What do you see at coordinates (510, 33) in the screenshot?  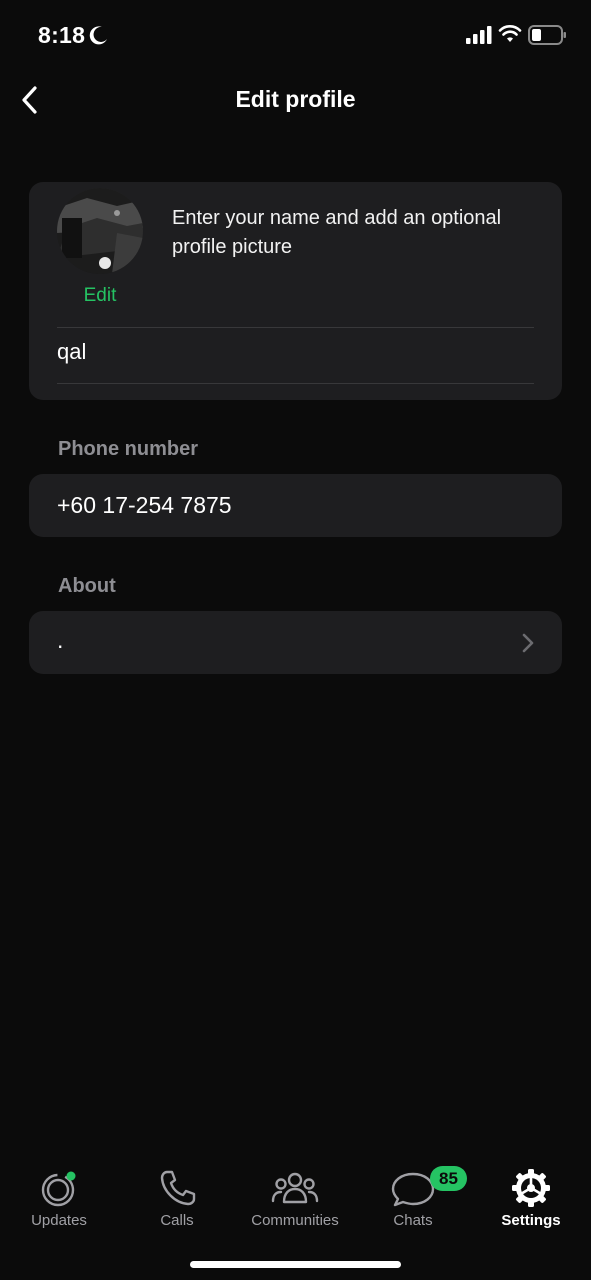 I see `wifi-icon` at bounding box center [510, 33].